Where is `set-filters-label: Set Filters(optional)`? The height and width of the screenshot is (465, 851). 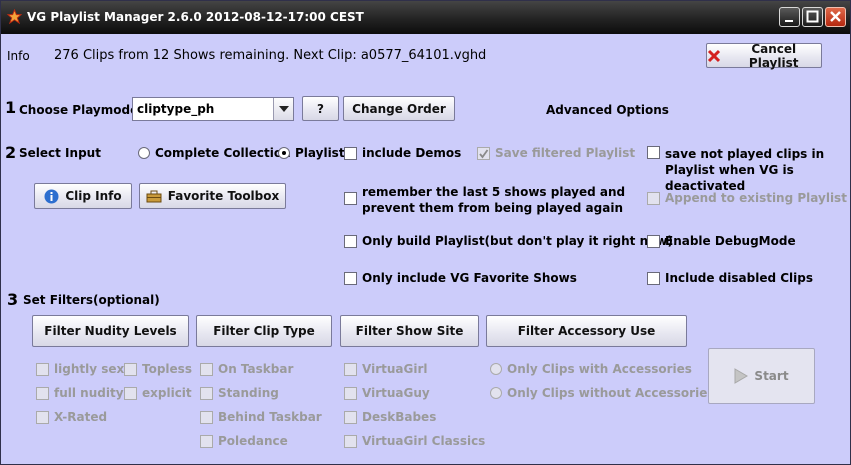 set-filters-label: Set Filters(optional) is located at coordinates (91, 300).